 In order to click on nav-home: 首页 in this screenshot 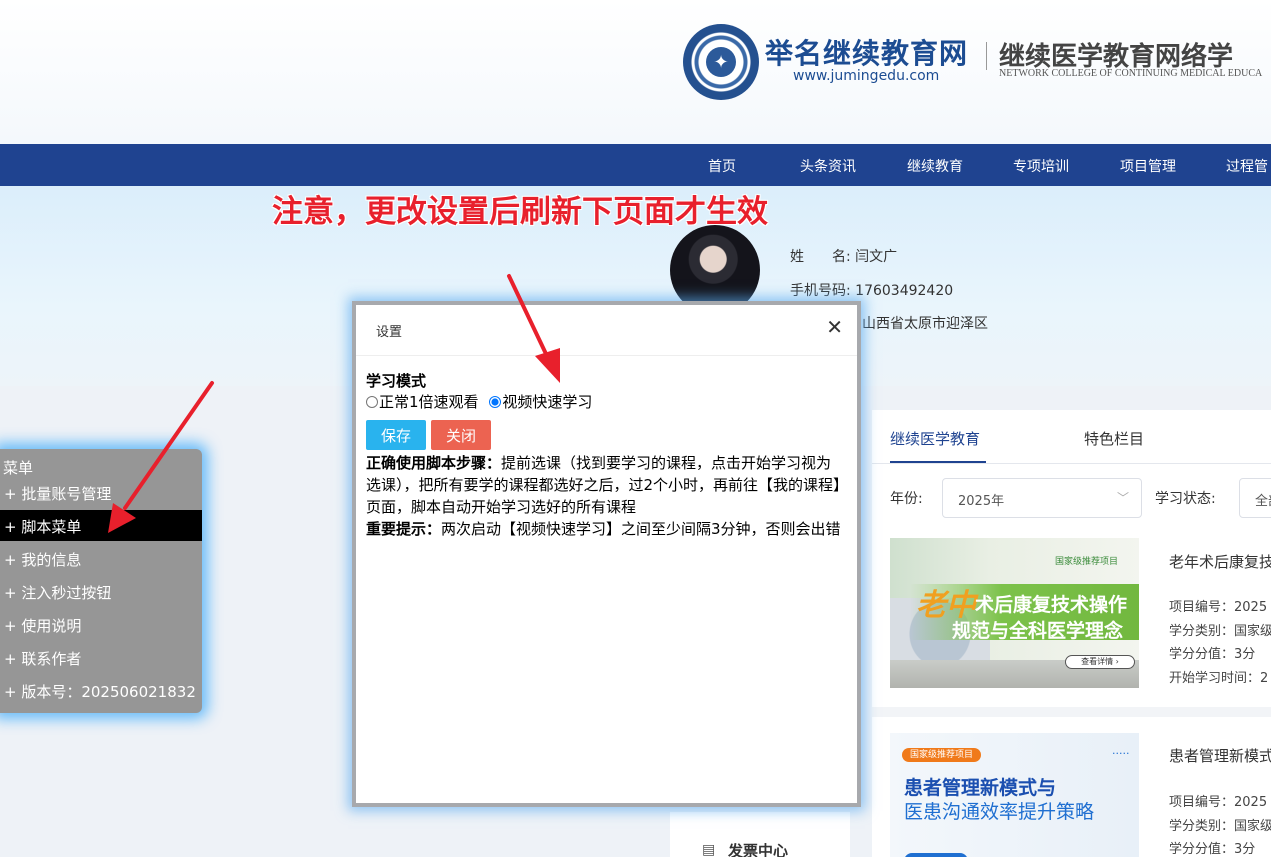, I will do `click(722, 166)`.